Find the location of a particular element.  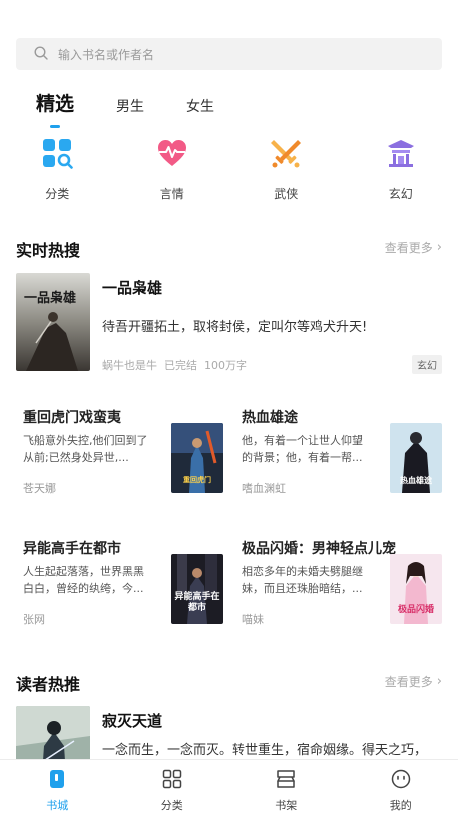

book-meta: 蜗牛也是牛 已完结 100万字 is located at coordinates (178, 365).